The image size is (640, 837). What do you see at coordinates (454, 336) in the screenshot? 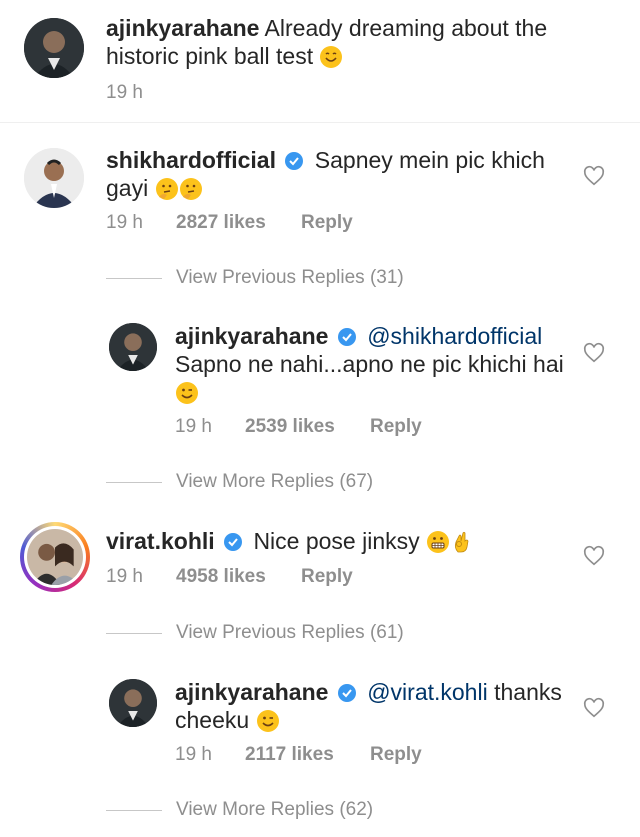
I see `mention-link: @shikhardofficial` at bounding box center [454, 336].